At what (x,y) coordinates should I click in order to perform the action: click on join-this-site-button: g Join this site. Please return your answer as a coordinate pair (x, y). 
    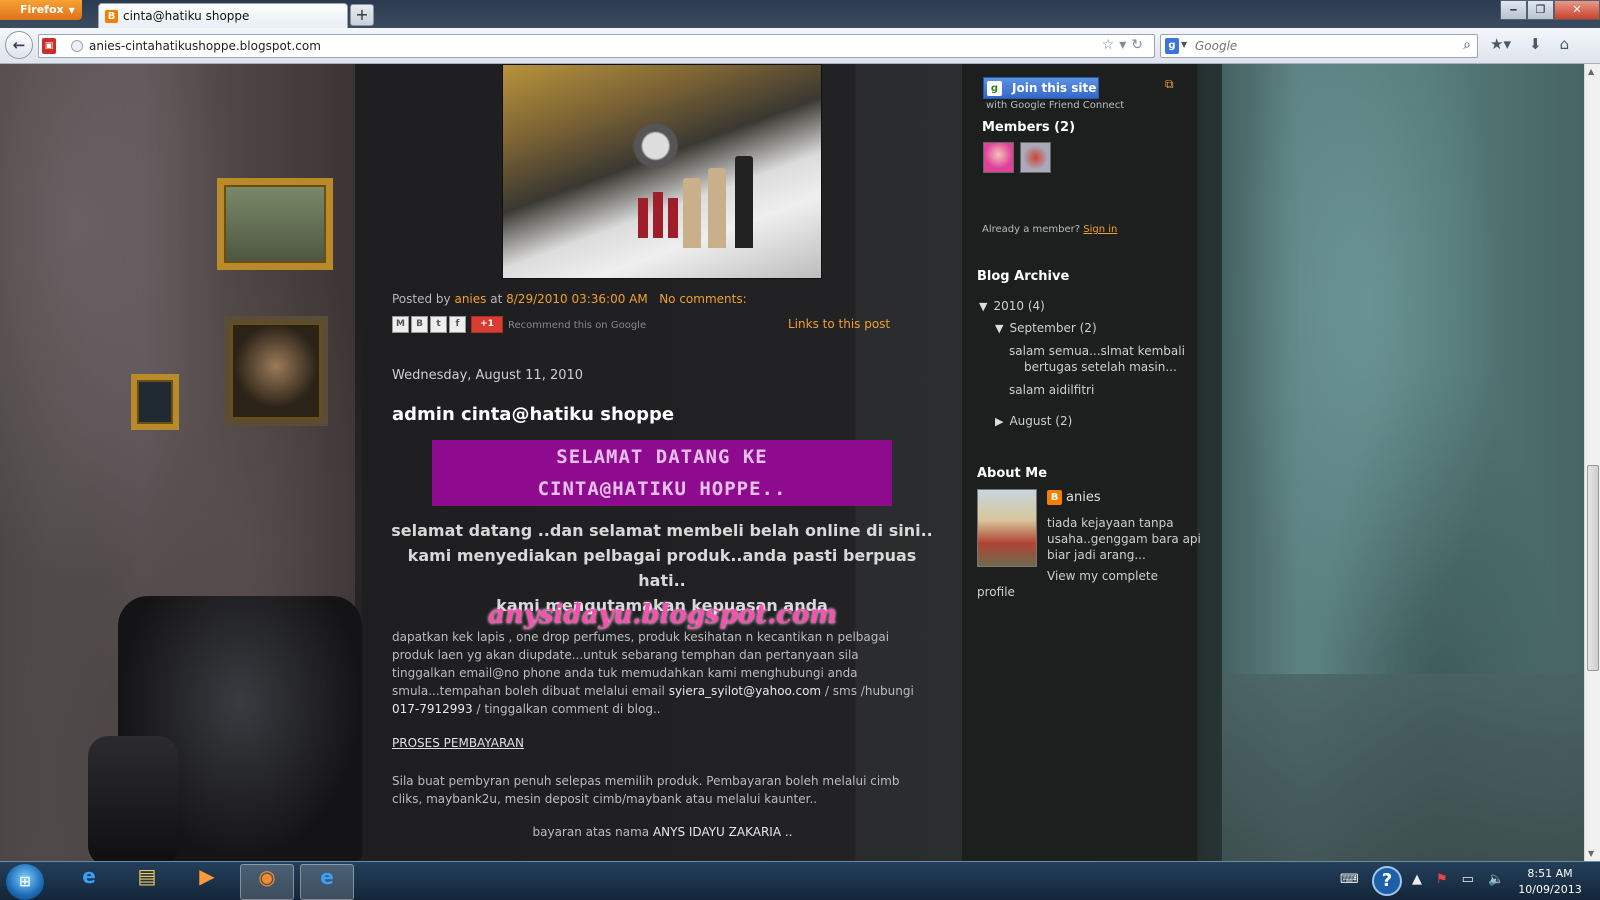
    Looking at the image, I should click on (1041, 88).